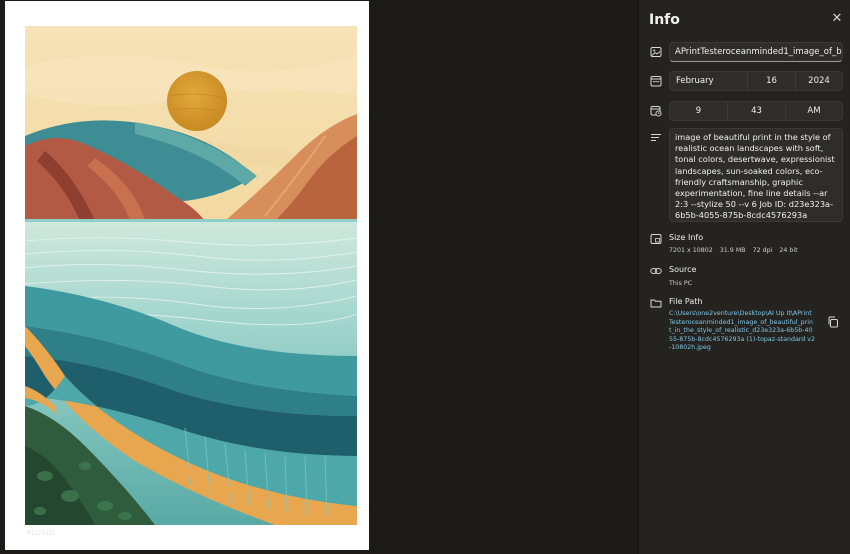 This screenshot has height=554, width=850. I want to click on text-lines-icon, so click(656, 138).